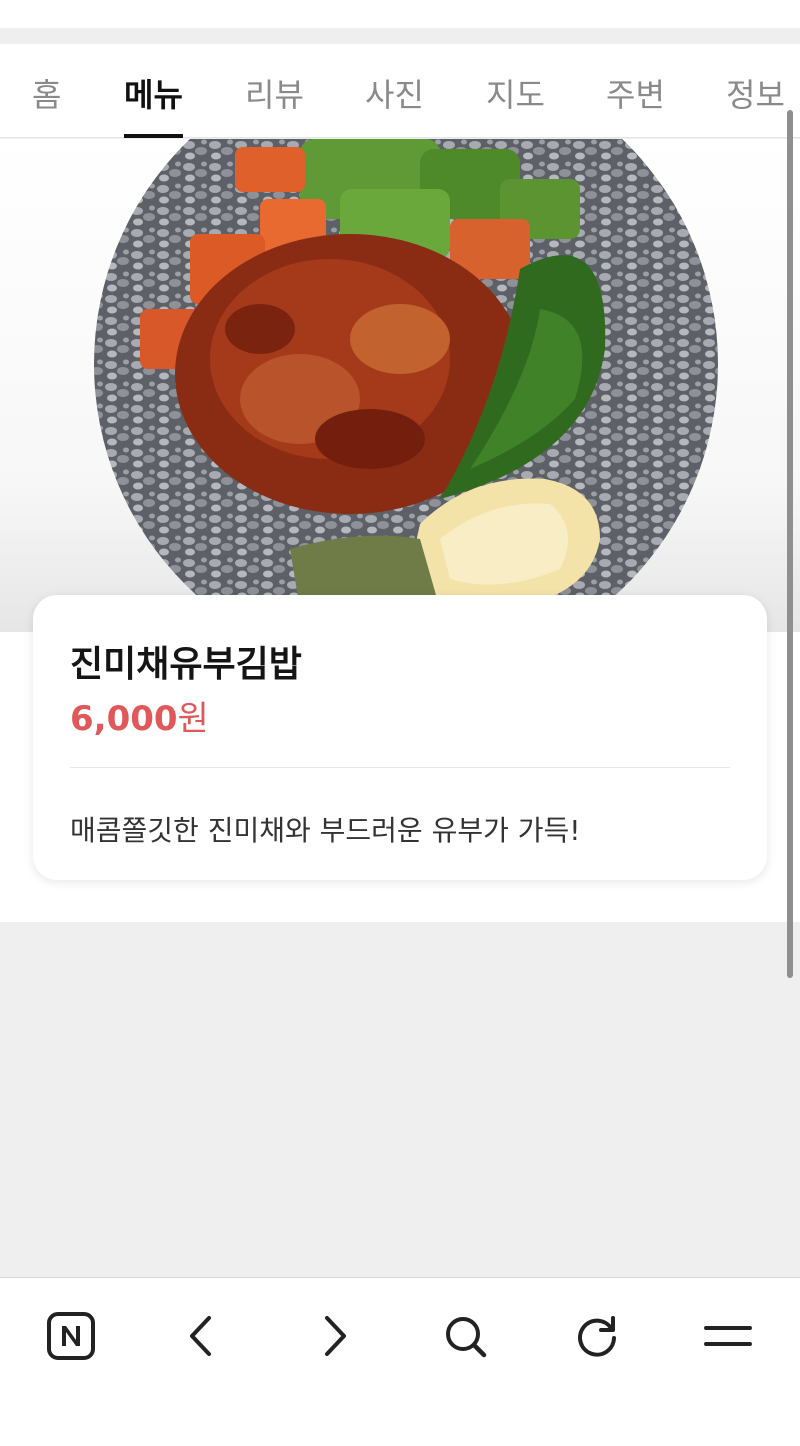 Image resolution: width=800 pixels, height=1446 pixels. Describe the element at coordinates (755, 104) in the screenshot. I see `tab-info: 정보` at that location.